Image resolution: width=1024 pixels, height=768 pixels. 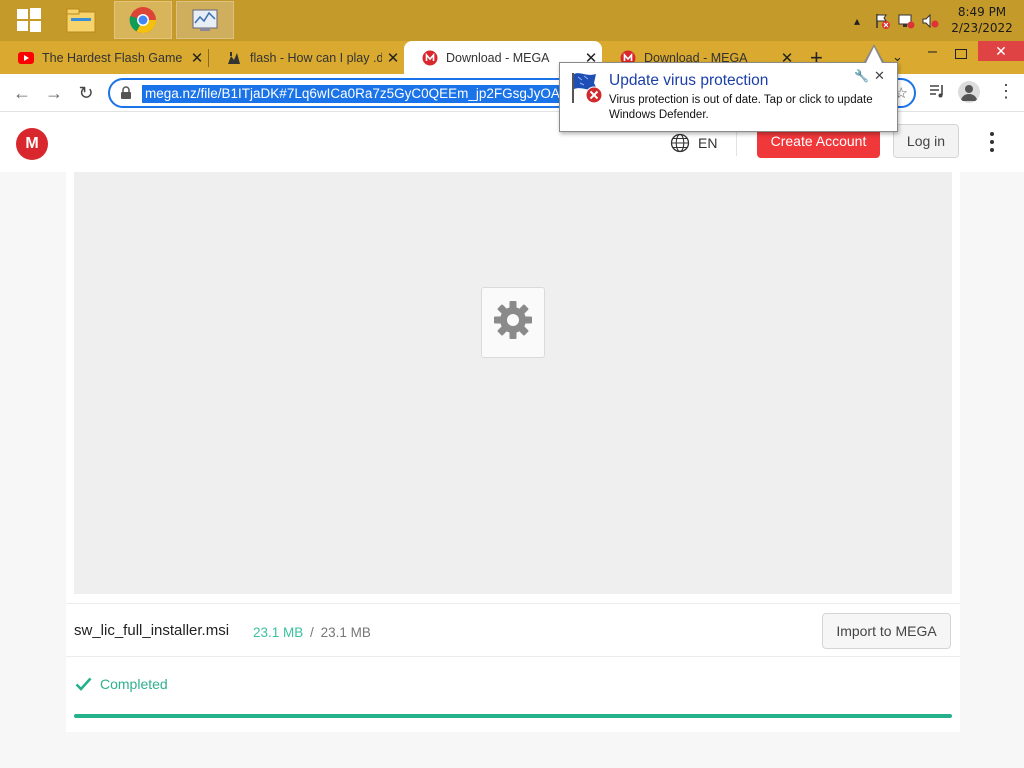 I want to click on tab-flash-how-can-i-play: flash - How can I play .dc ✕, so click(x=306, y=57).